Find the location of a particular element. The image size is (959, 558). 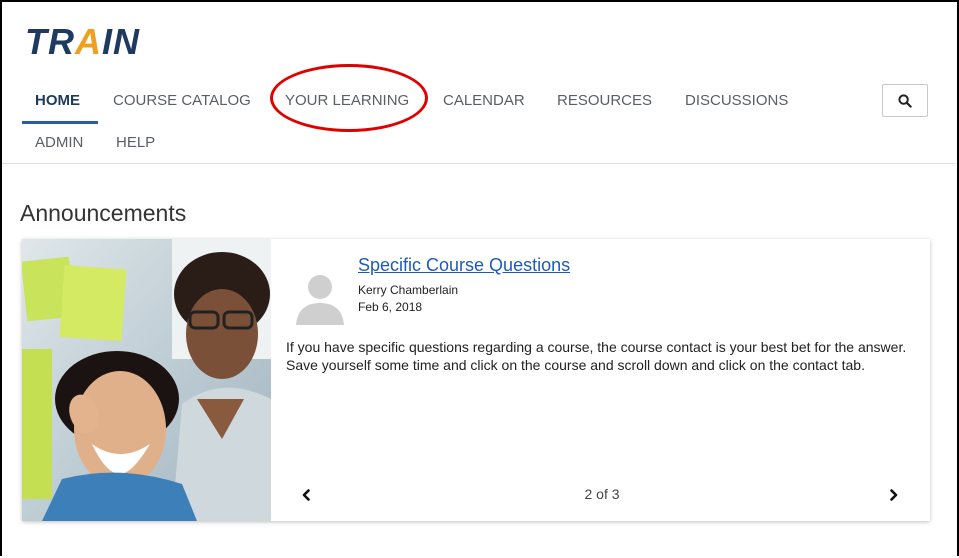

nav-calendar: CALENDAR is located at coordinates (484, 100).